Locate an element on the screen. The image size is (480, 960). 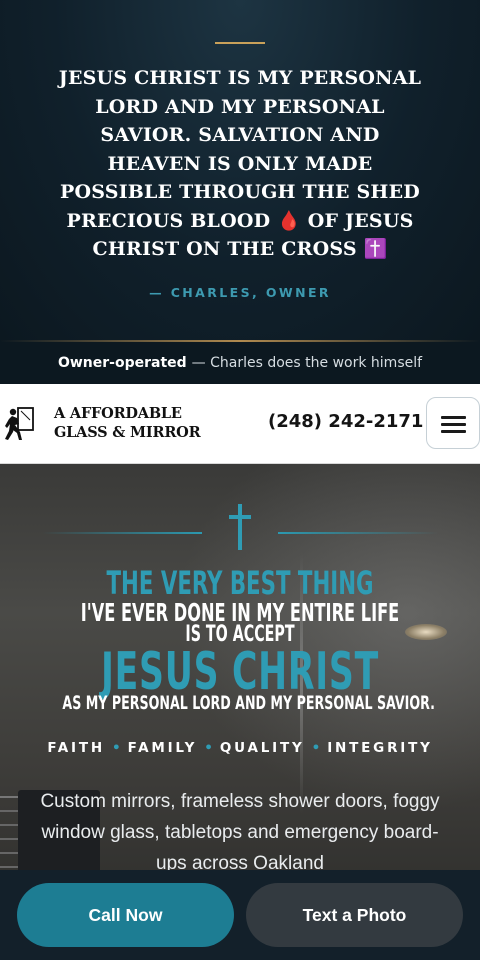
cross-divider-left is located at coordinates (122, 533).